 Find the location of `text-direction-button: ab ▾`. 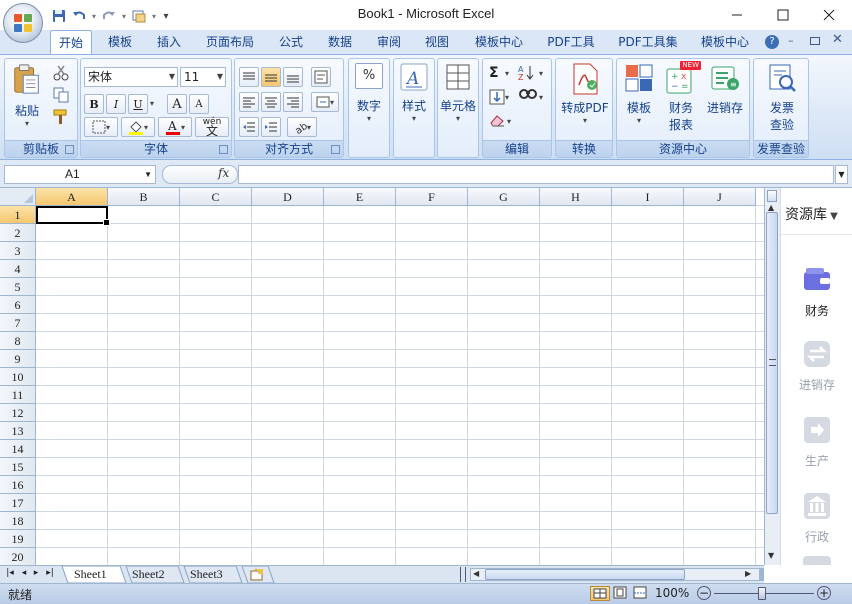

text-direction-button: ab ▾ is located at coordinates (302, 127).